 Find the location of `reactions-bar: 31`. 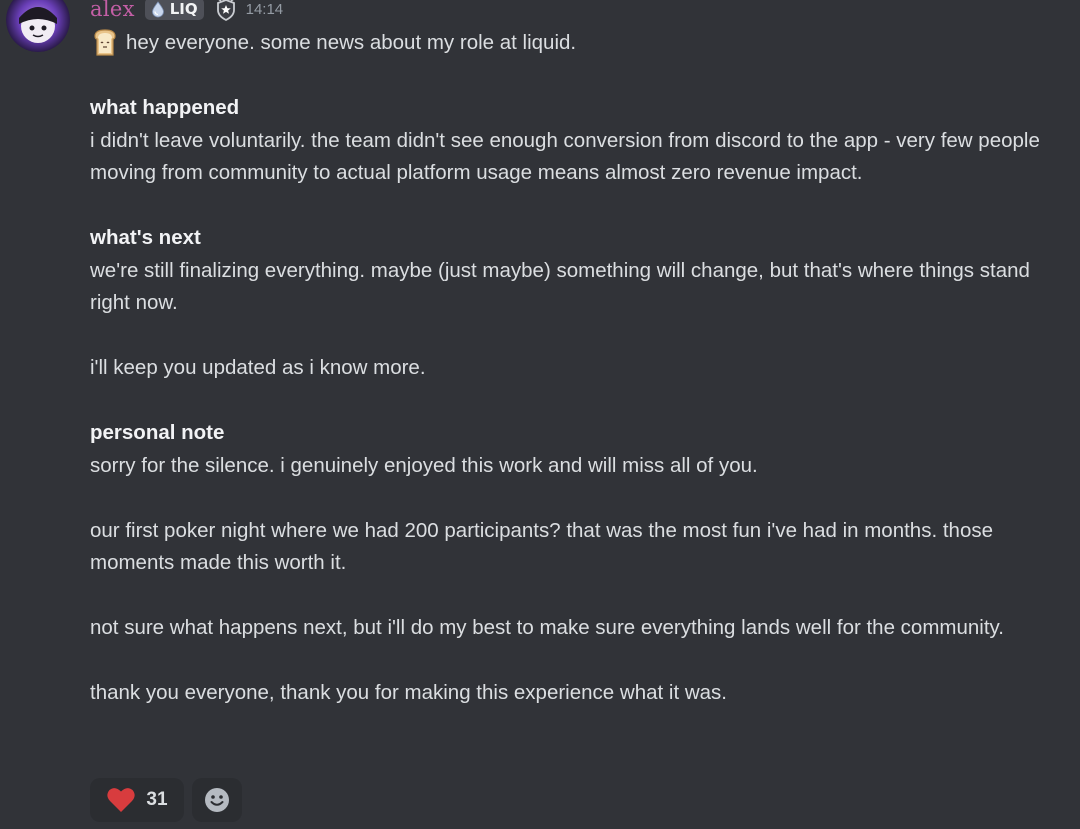

reactions-bar: 31 is located at coordinates (166, 800).